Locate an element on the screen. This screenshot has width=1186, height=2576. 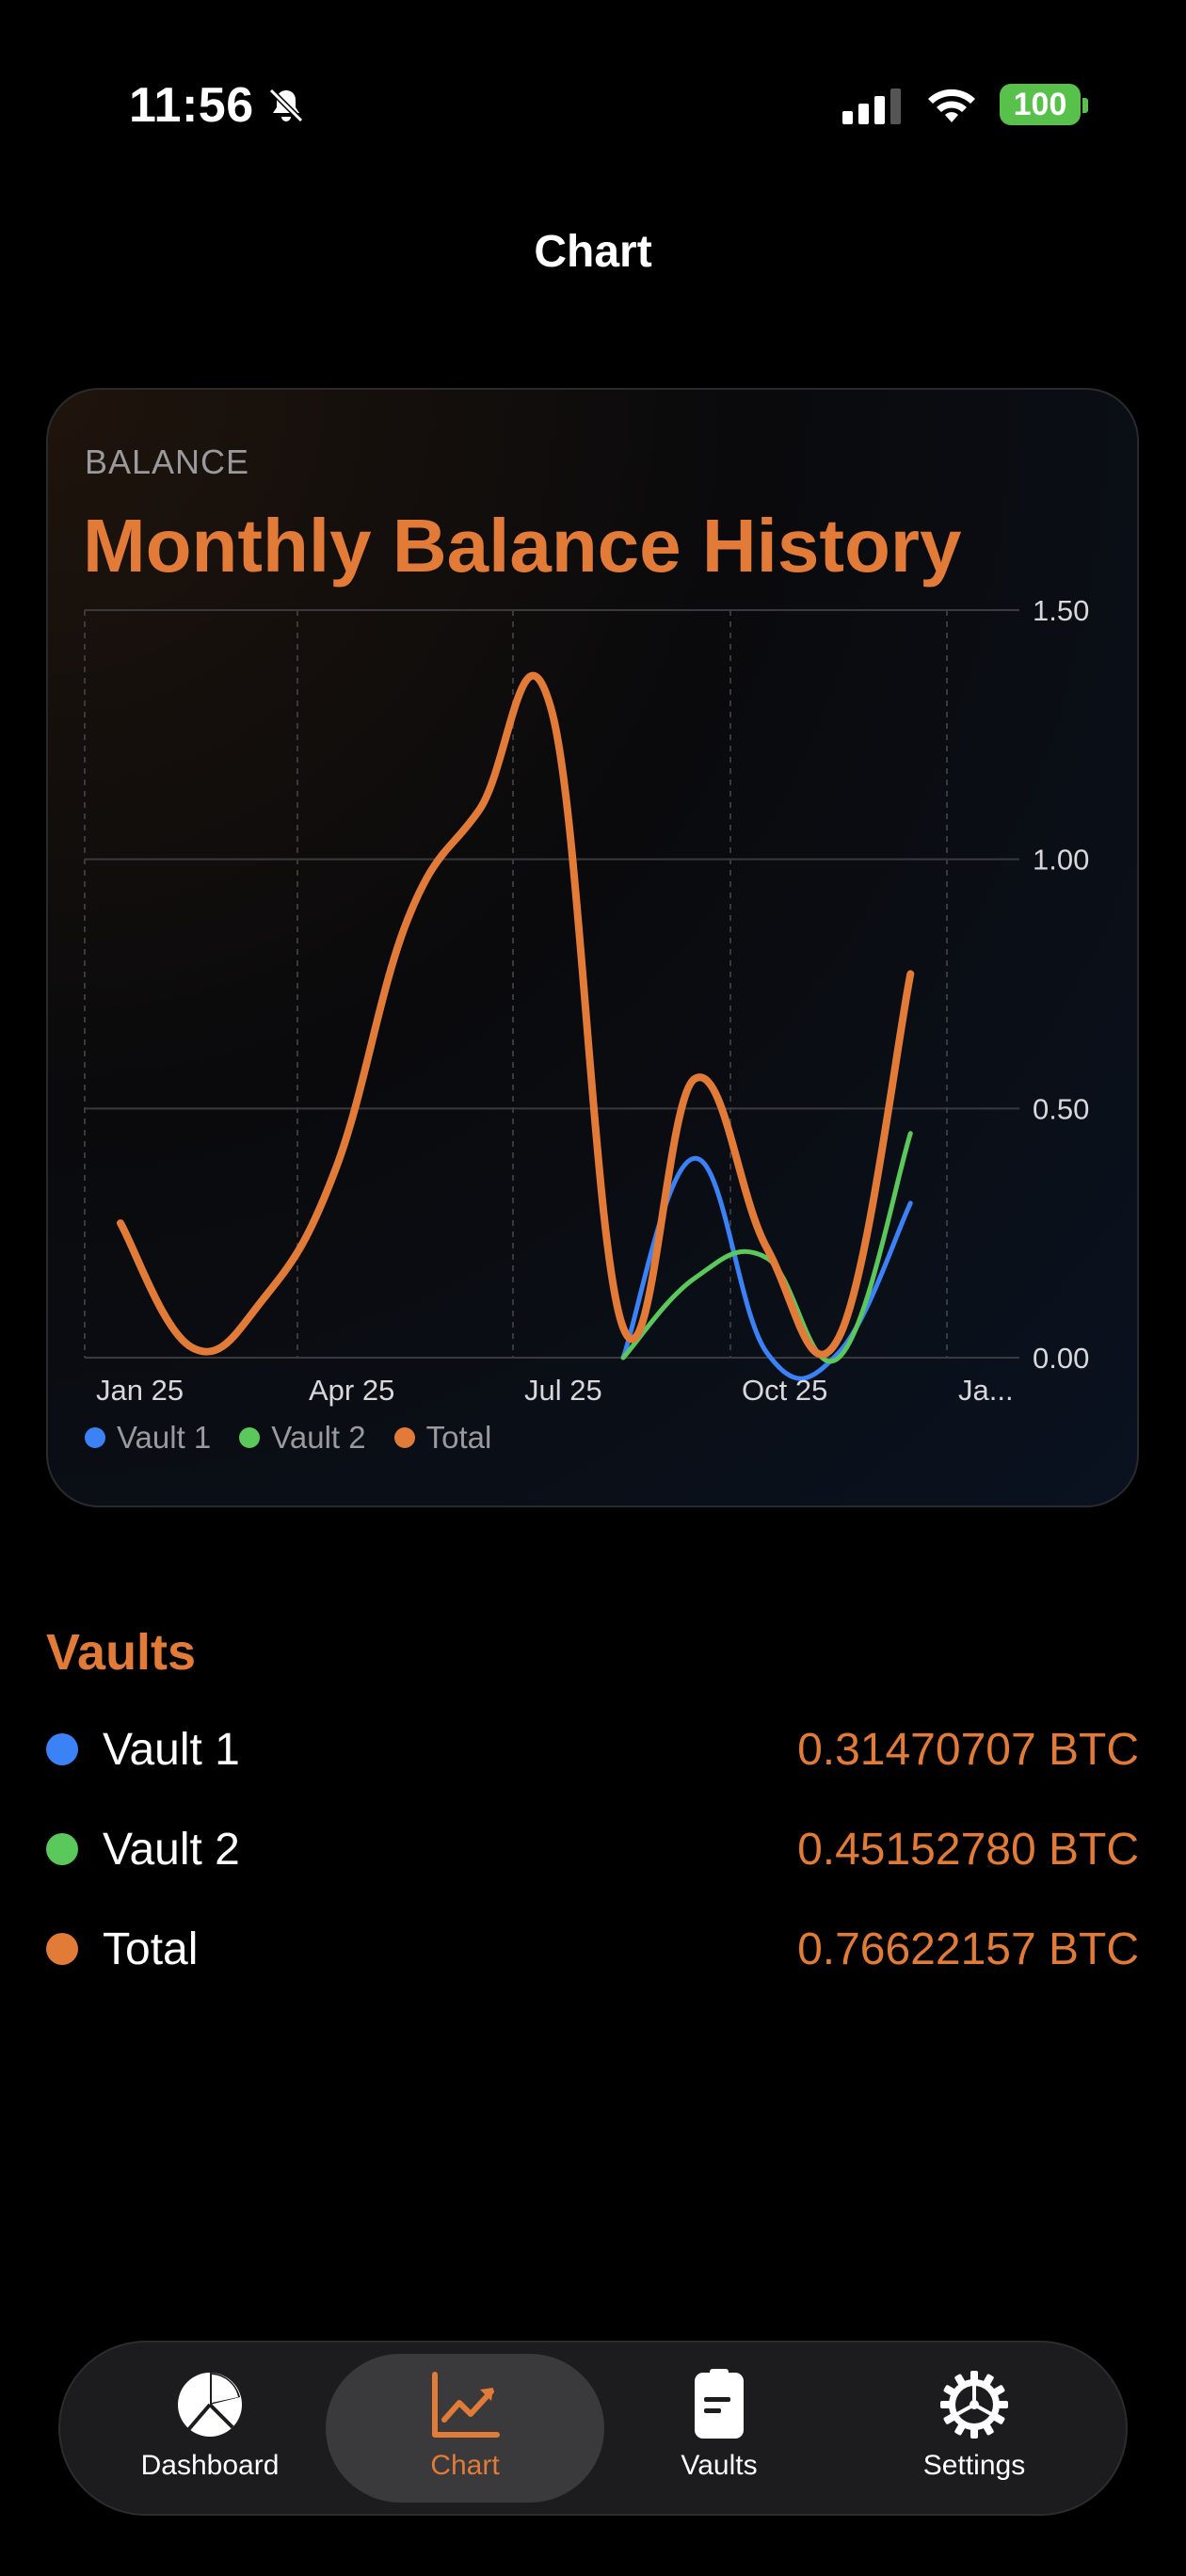
vault-row: Total 0.76622157 BTC is located at coordinates (592, 1949).